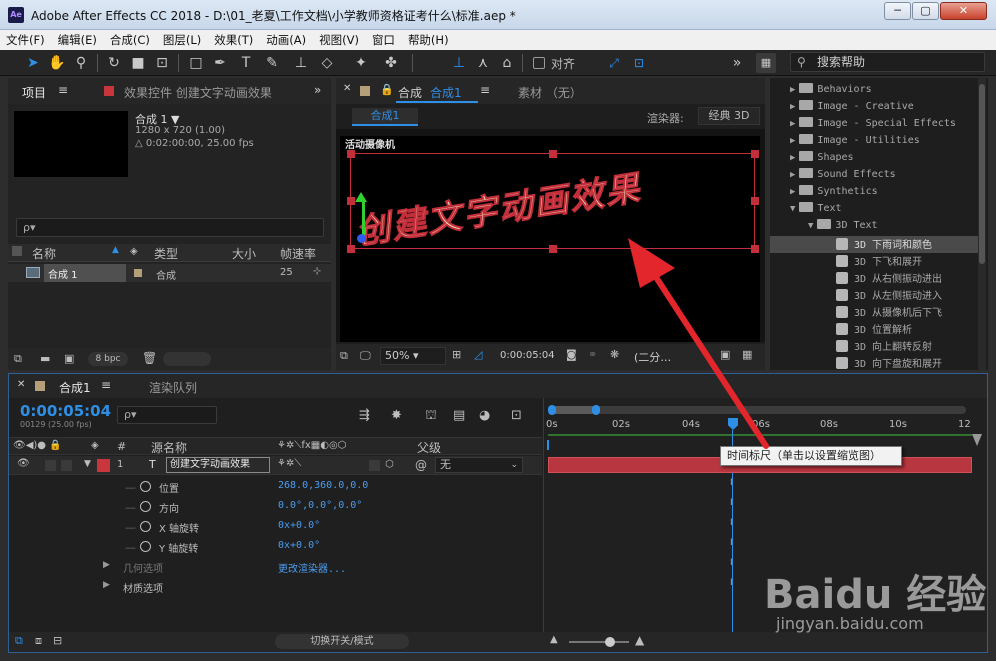 This screenshot has height=661, width=996. Describe the element at coordinates (889, 278) in the screenshot. I see `preset-item: 3D 从右侧振动进出` at that location.